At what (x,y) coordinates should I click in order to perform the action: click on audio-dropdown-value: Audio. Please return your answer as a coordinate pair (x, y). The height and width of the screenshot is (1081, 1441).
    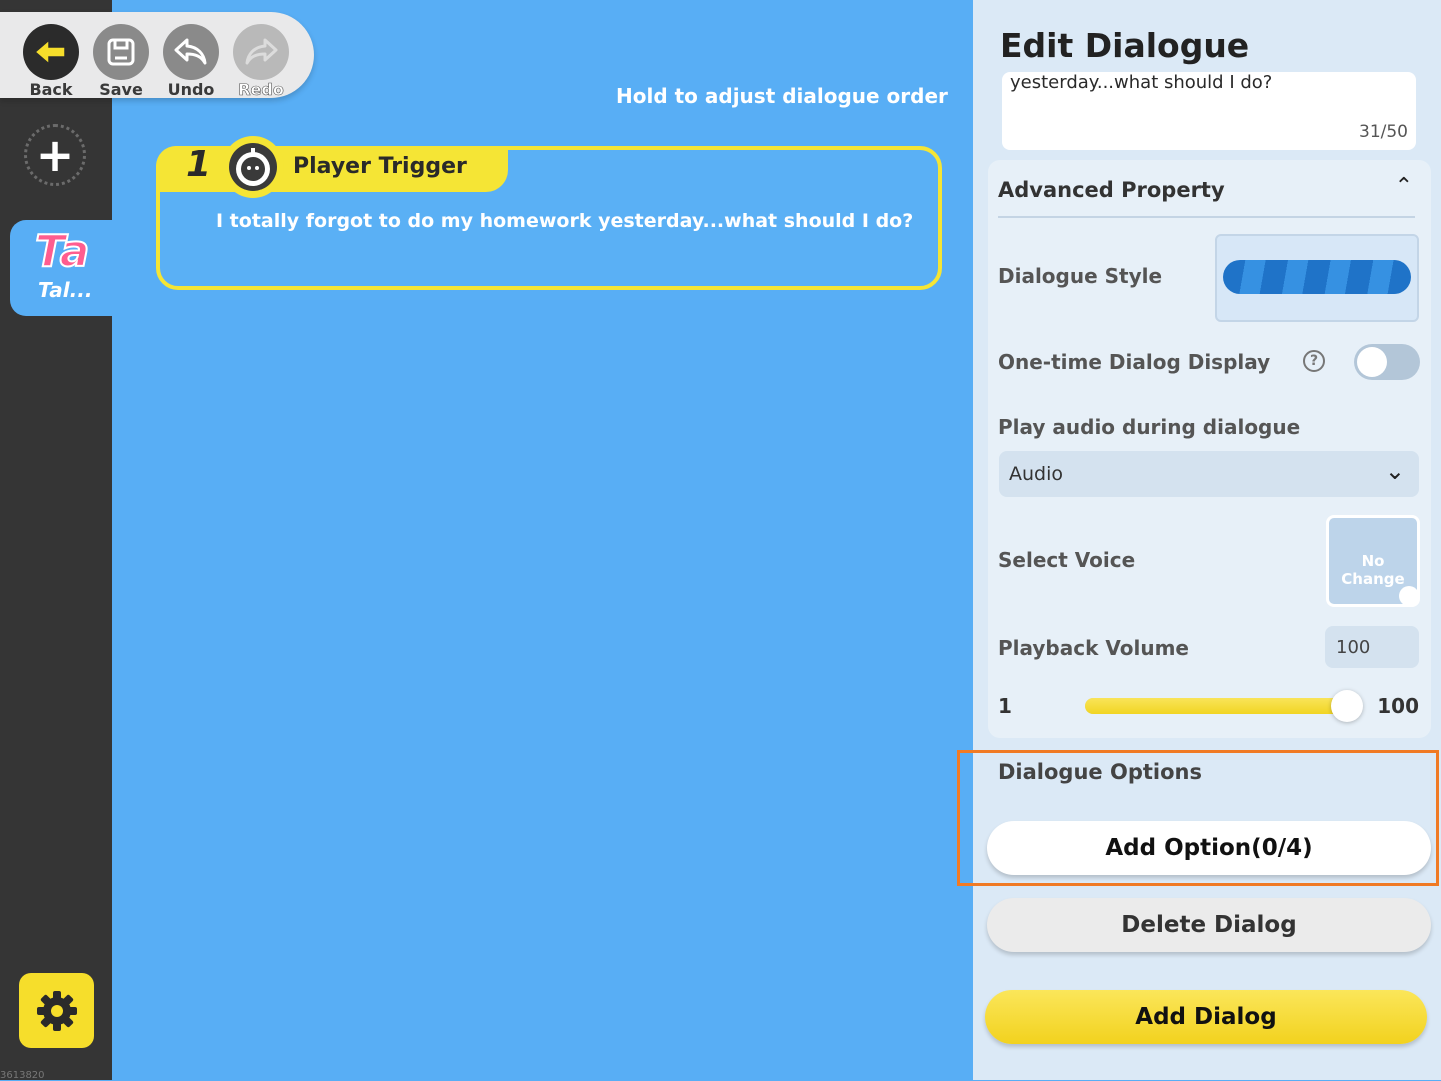
    Looking at the image, I should click on (1036, 474).